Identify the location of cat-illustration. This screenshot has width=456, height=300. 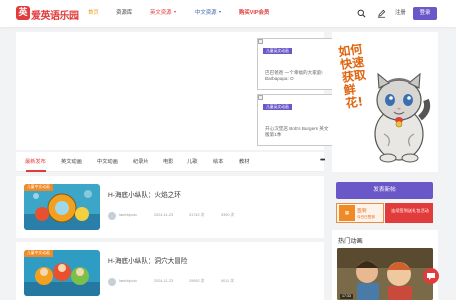
(402, 117).